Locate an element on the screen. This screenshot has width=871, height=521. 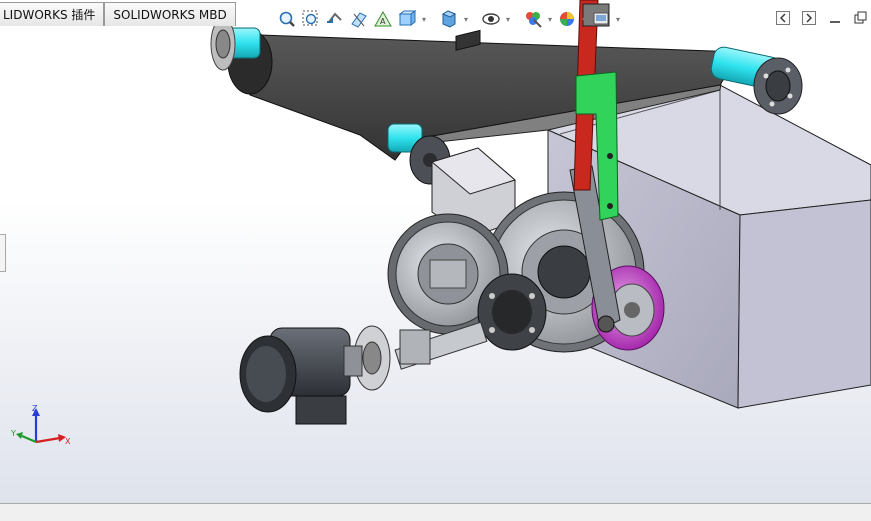
triad-z-label: Z is located at coordinates (35, 408).